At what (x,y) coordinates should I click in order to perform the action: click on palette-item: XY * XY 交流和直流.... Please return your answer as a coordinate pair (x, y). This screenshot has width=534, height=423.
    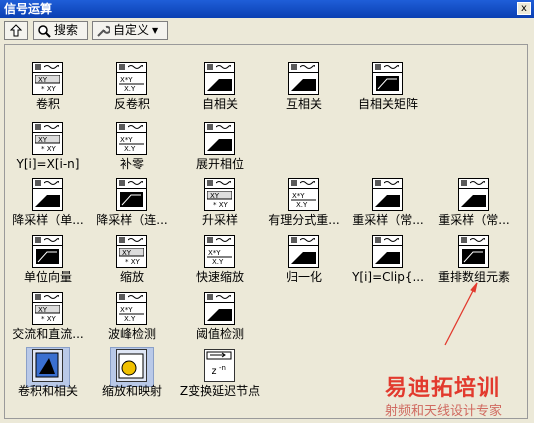
    Looking at the image, I should click on (48, 320).